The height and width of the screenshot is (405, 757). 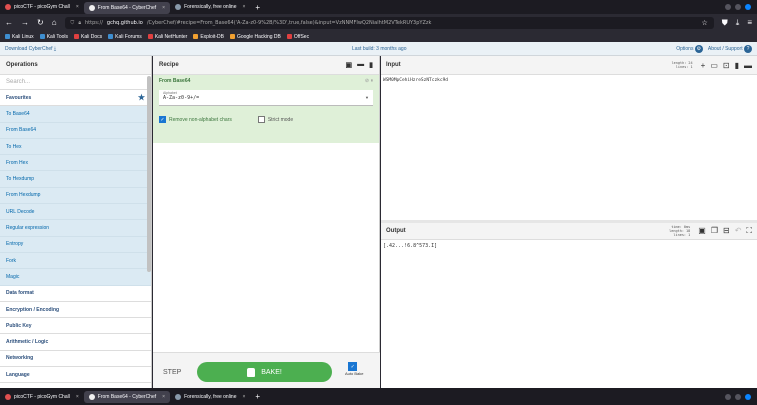 I want to click on lock-icon: 🔒︎, so click(x=79, y=23).